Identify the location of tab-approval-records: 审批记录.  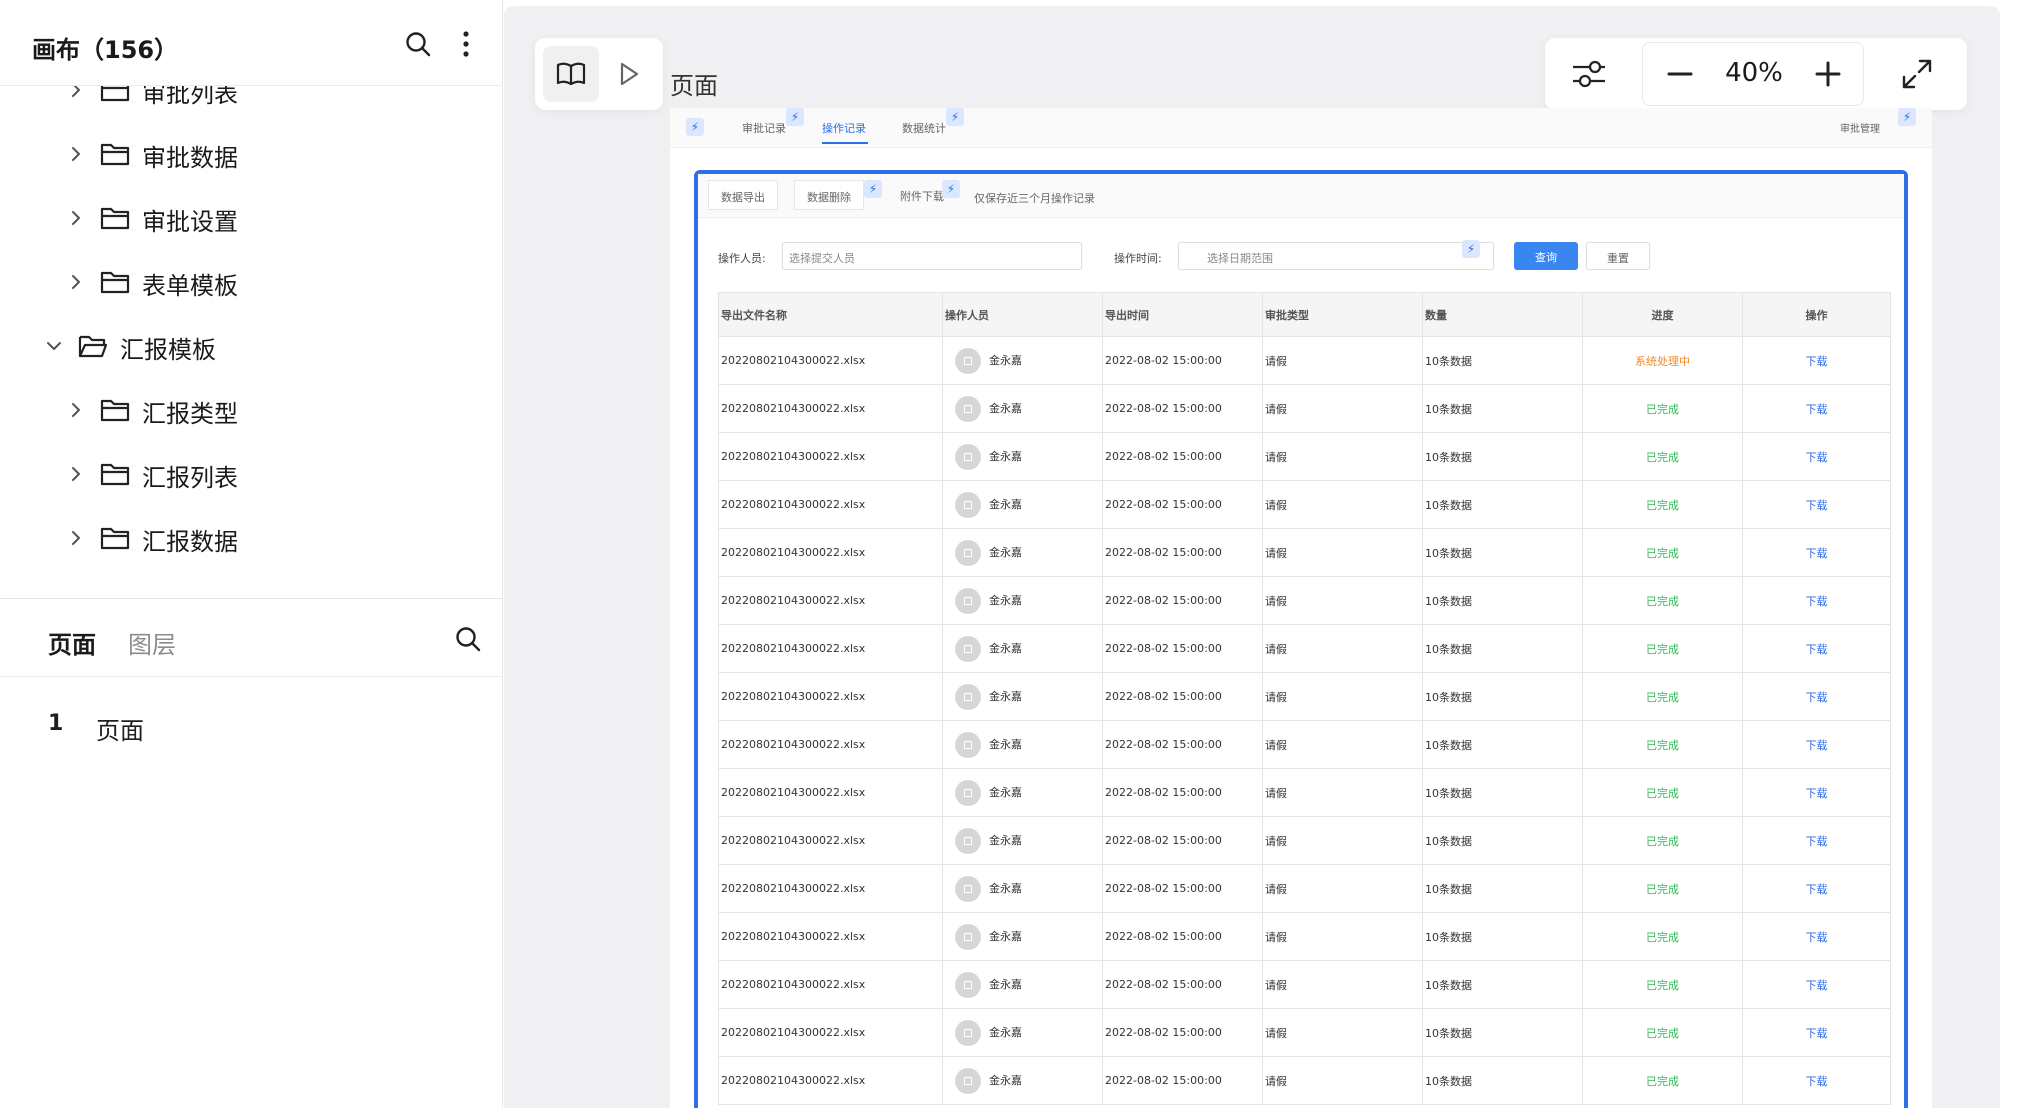
(764, 128).